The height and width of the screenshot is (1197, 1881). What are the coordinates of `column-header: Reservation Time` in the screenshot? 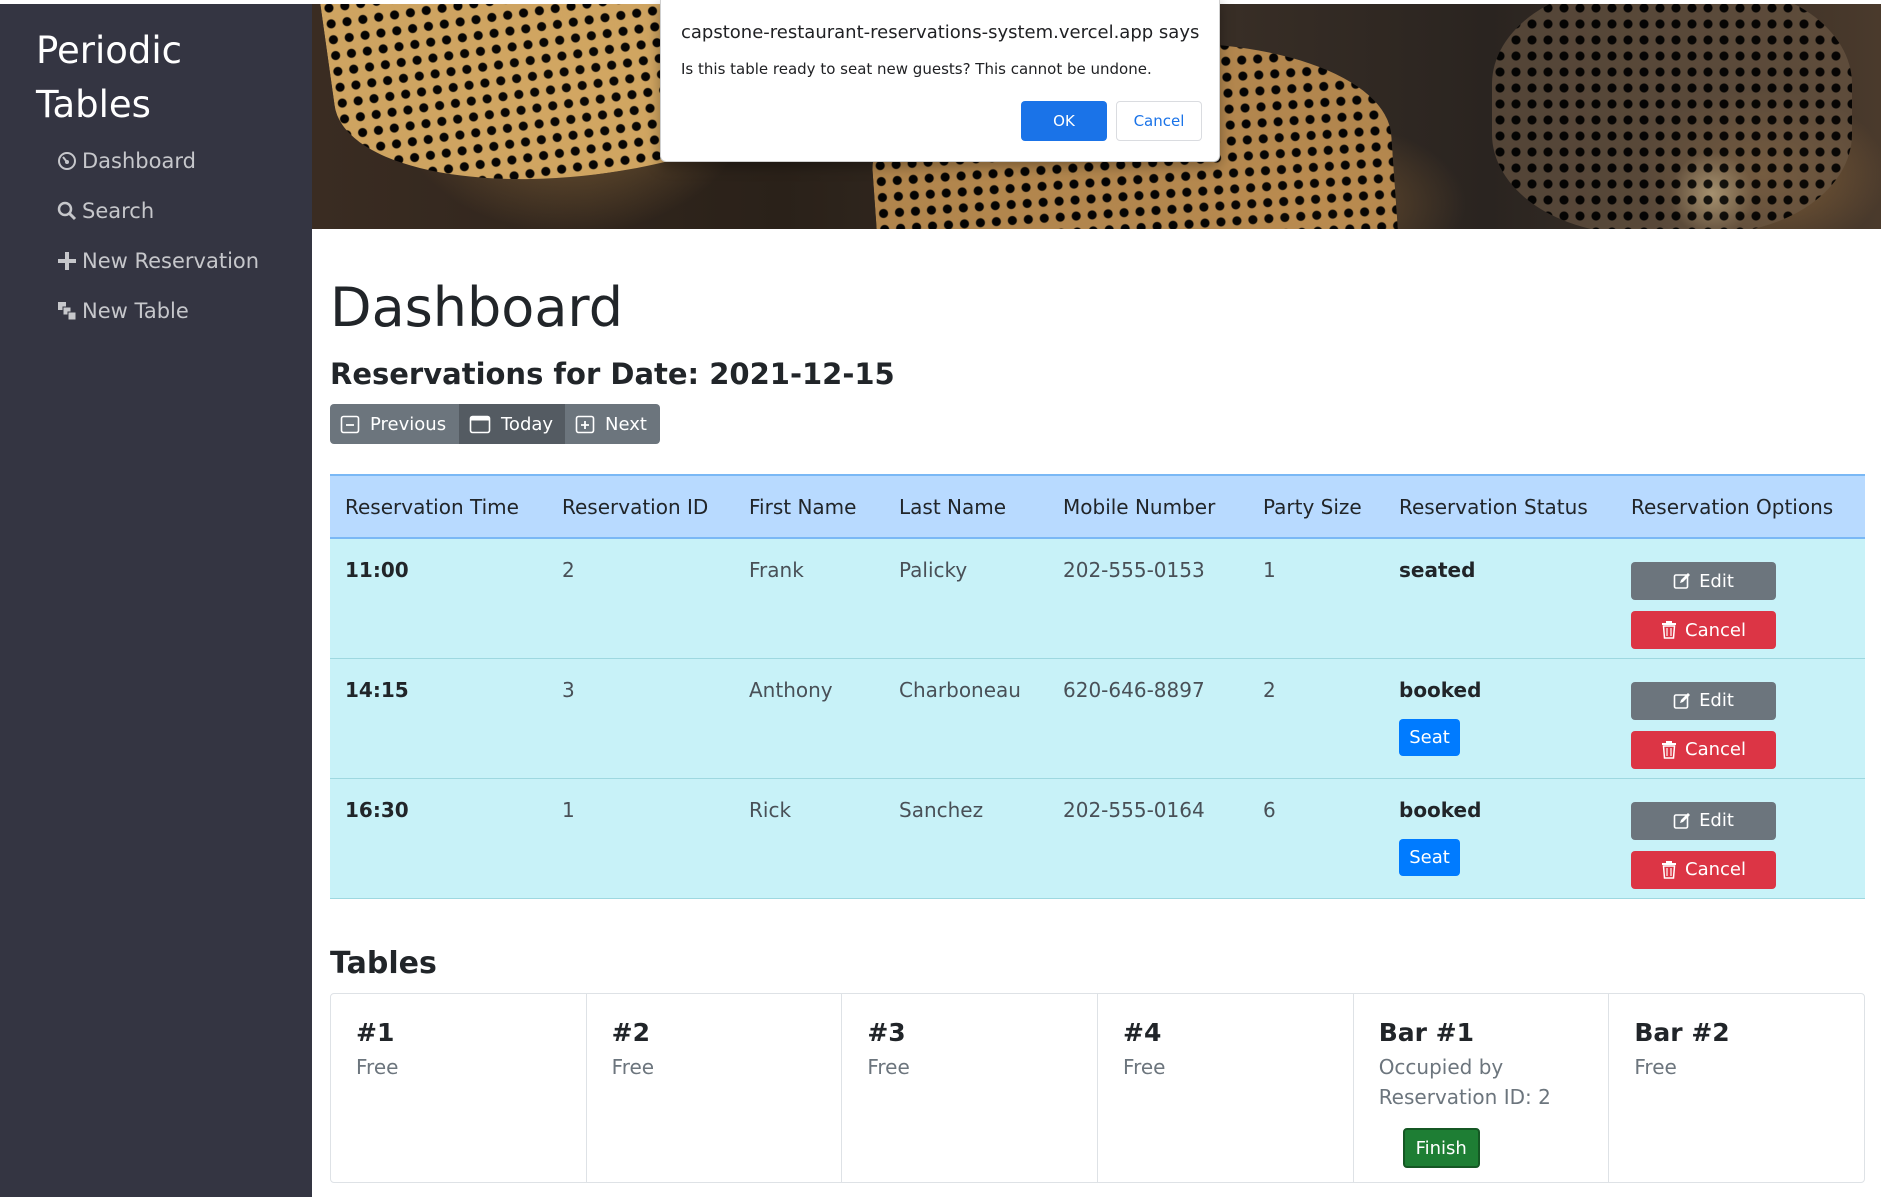 It's located at (438, 506).